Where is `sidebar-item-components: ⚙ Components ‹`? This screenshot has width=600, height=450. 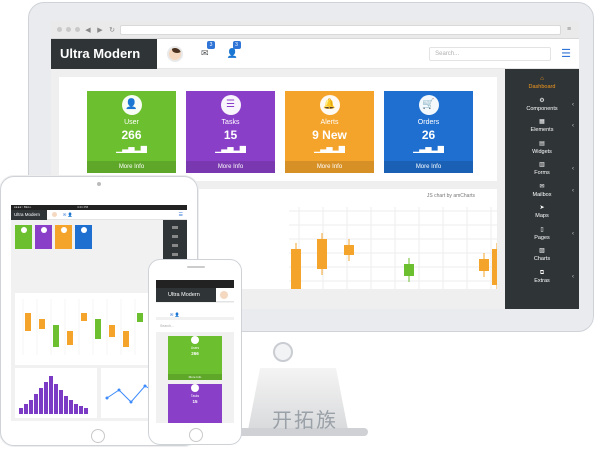
sidebar-item-components: ⚙ Components ‹ is located at coordinates (542, 108).